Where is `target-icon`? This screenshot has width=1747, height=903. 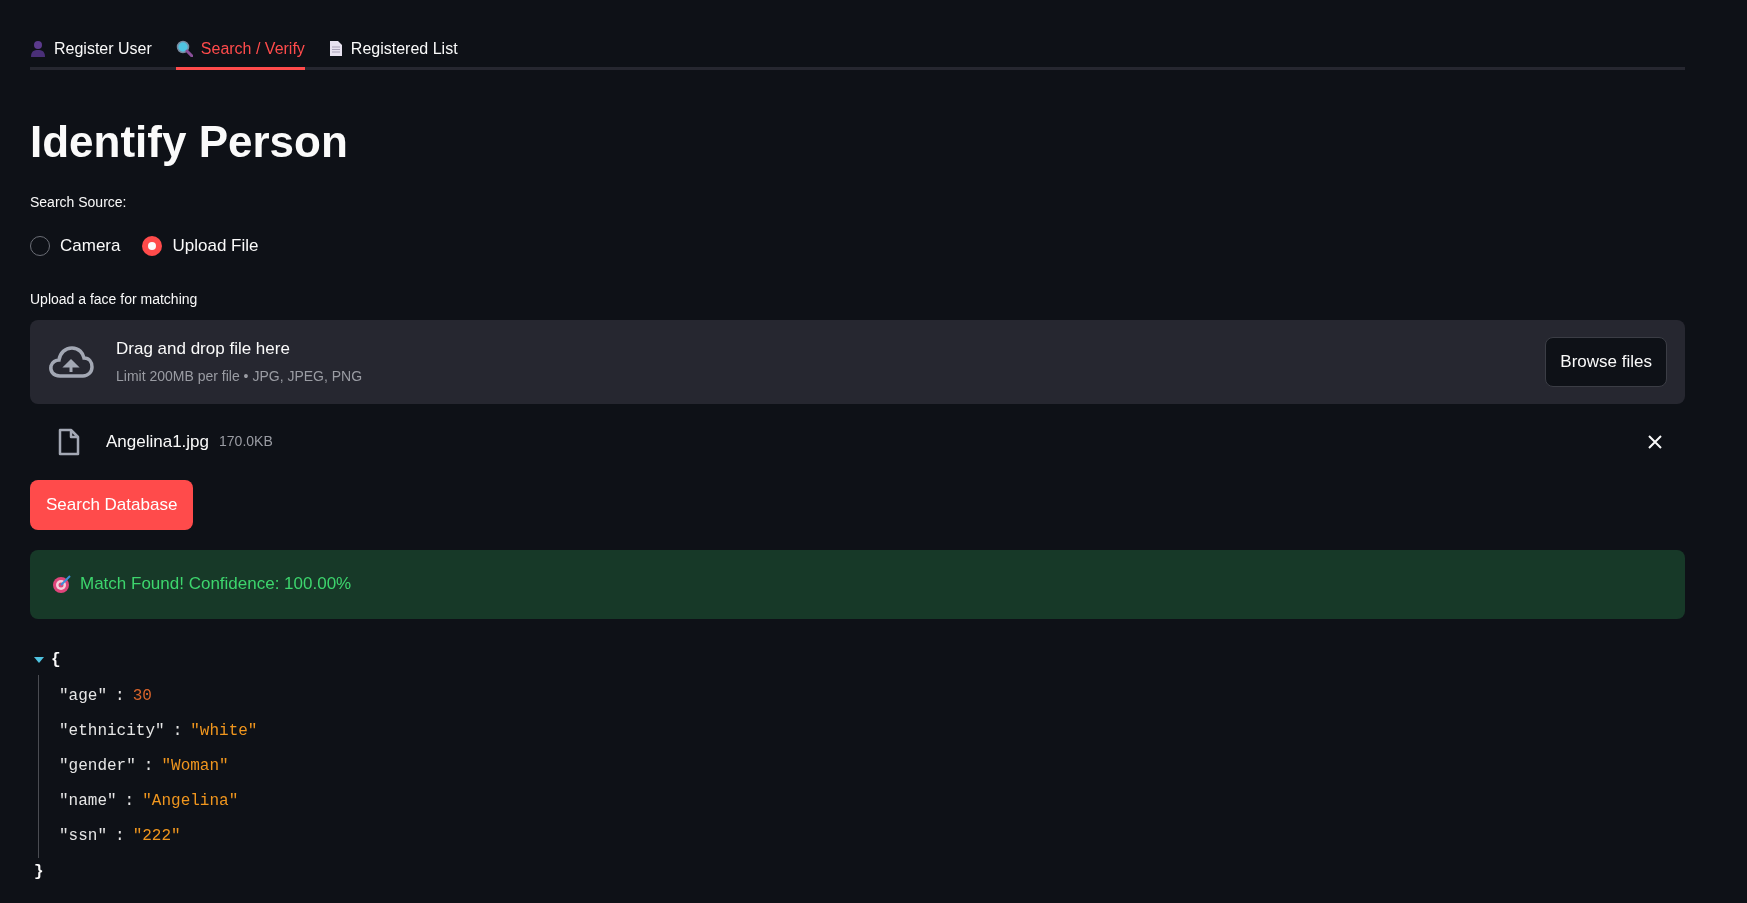 target-icon is located at coordinates (62, 584).